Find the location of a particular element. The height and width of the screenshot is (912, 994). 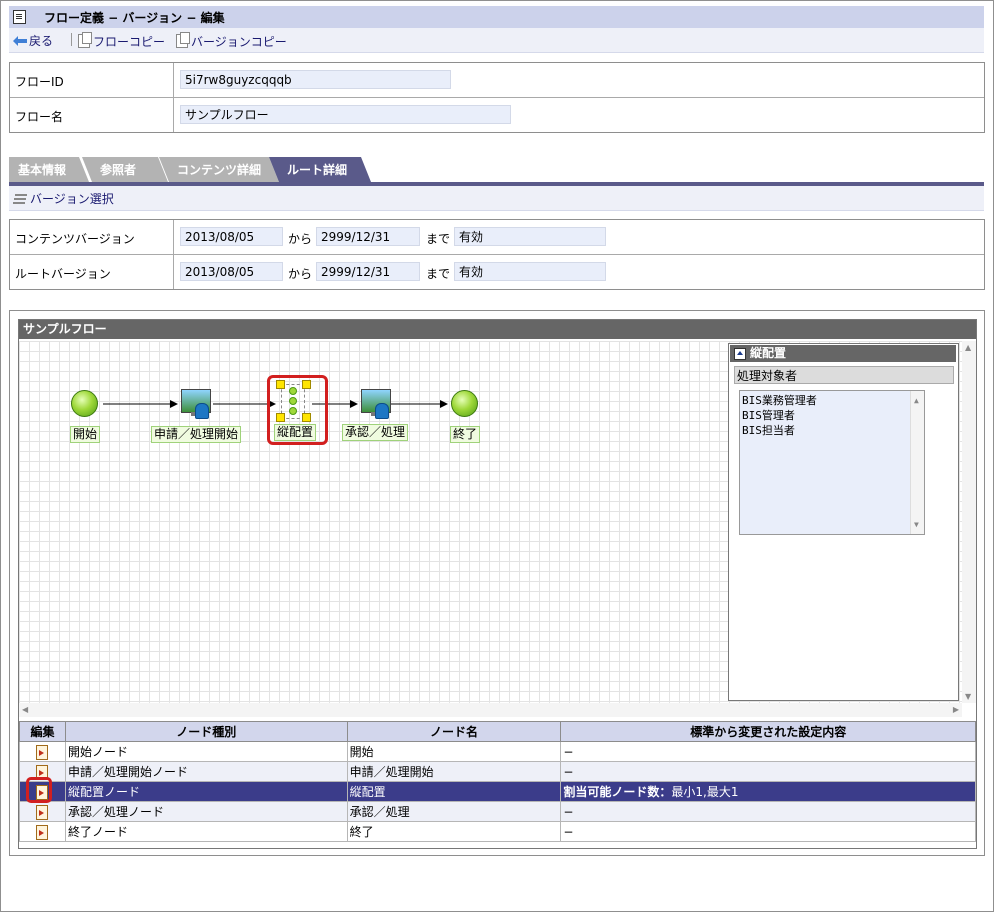

content-version-end: 2999/12/31 is located at coordinates (368, 236).